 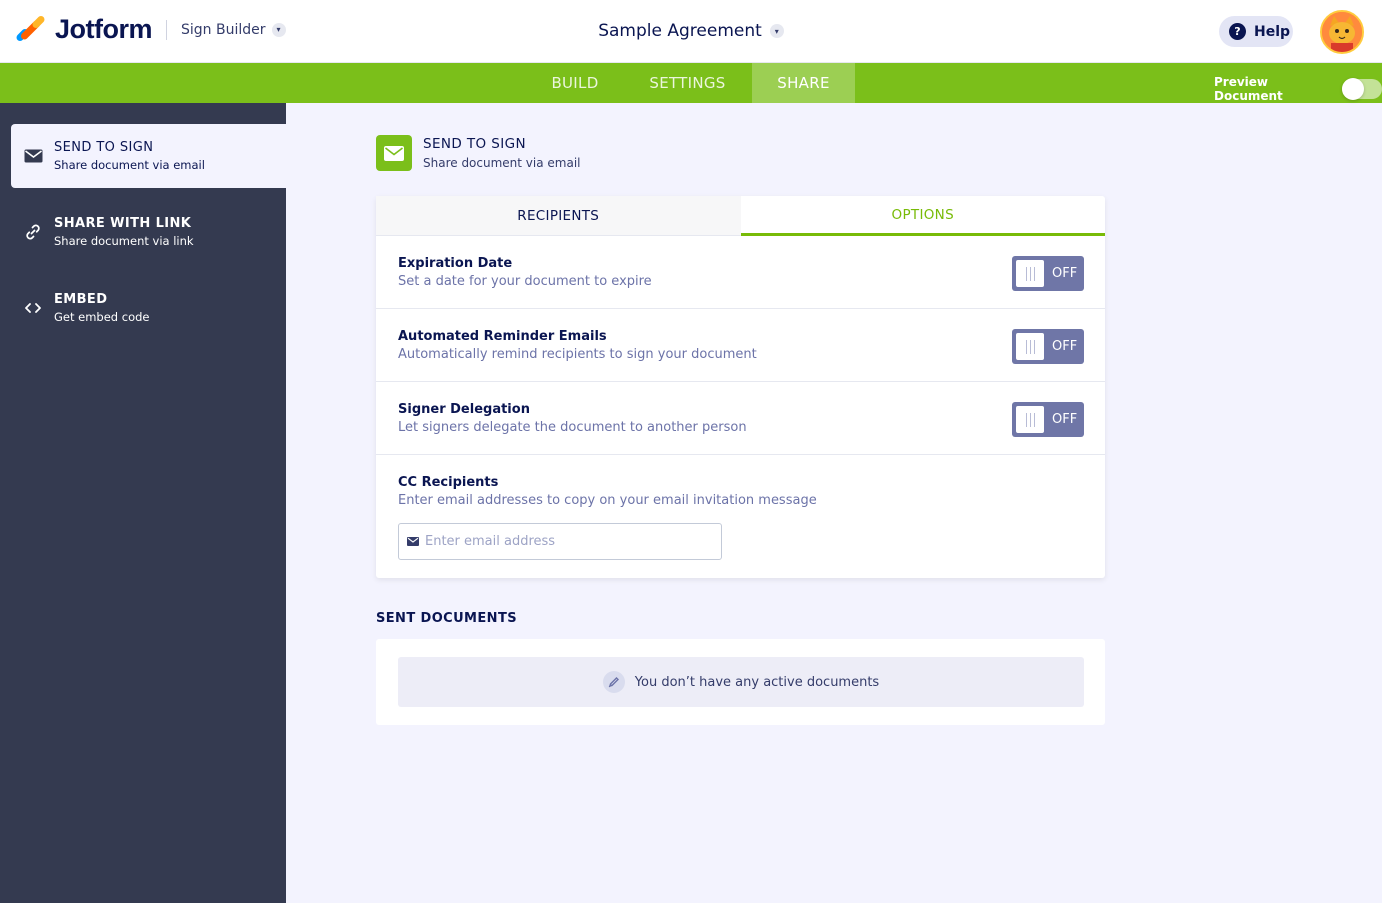 What do you see at coordinates (776, 31) in the screenshot?
I see `chevron-down-icon: ▾` at bounding box center [776, 31].